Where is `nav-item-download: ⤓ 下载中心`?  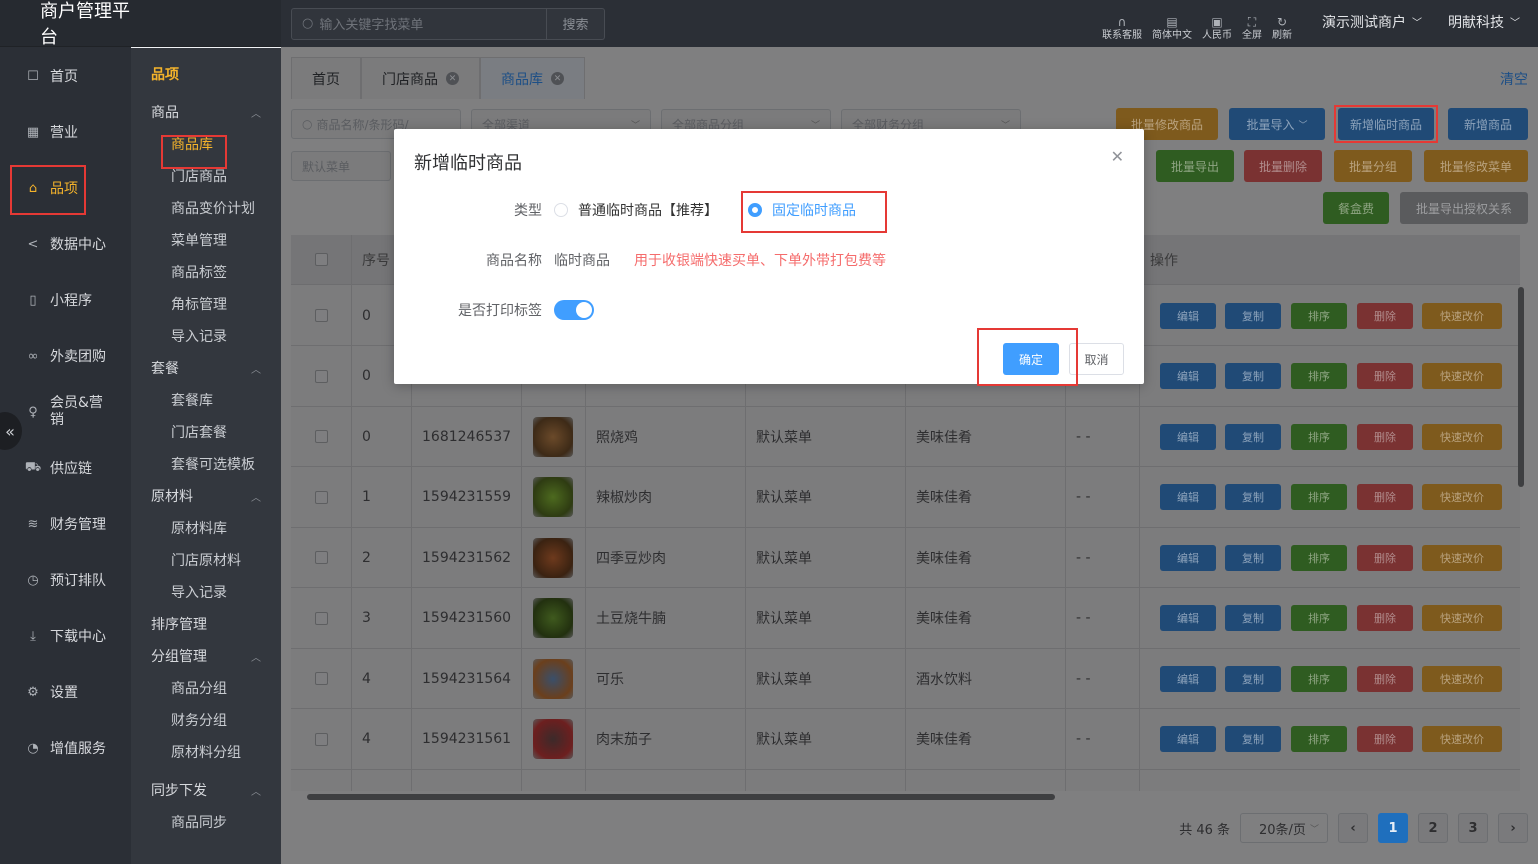 nav-item-download: ⤓ 下载中心 is located at coordinates (65, 636).